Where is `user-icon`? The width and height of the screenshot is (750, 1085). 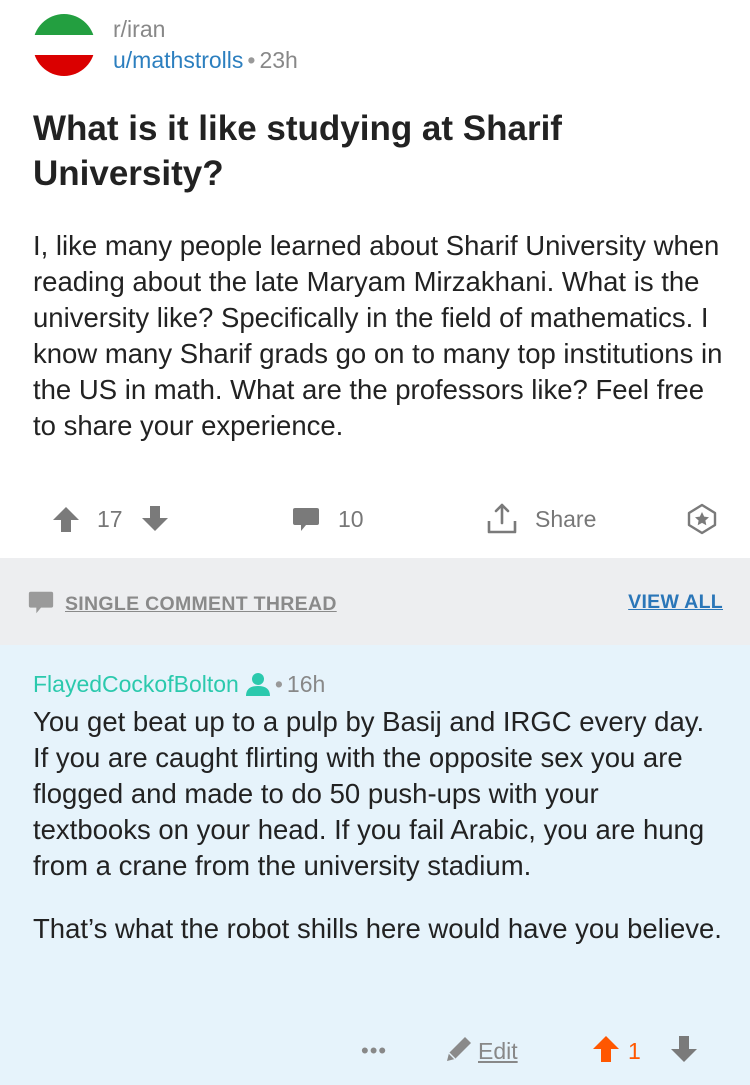
user-icon is located at coordinates (258, 684).